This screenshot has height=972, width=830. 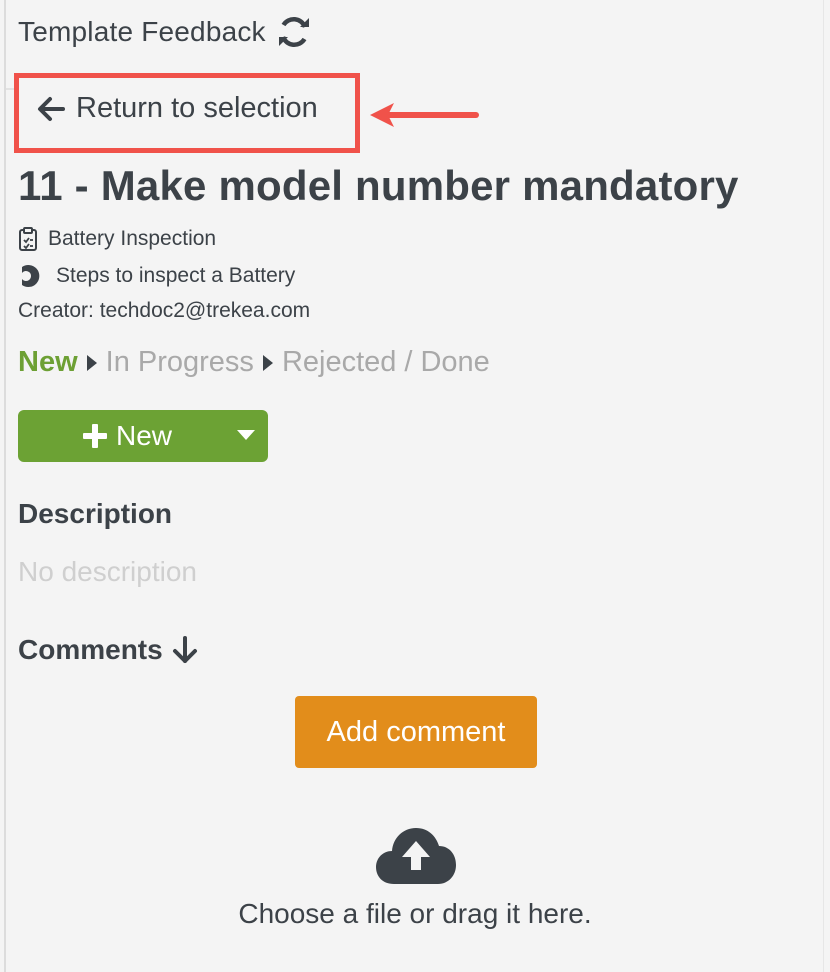 What do you see at coordinates (90, 649) in the screenshot?
I see `comments-heading-text: Comments` at bounding box center [90, 649].